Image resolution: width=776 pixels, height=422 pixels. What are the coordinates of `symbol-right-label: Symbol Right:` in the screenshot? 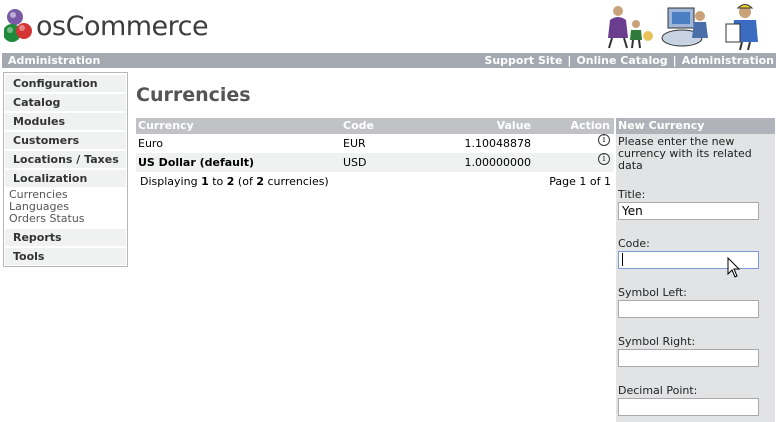 It's located at (657, 341).